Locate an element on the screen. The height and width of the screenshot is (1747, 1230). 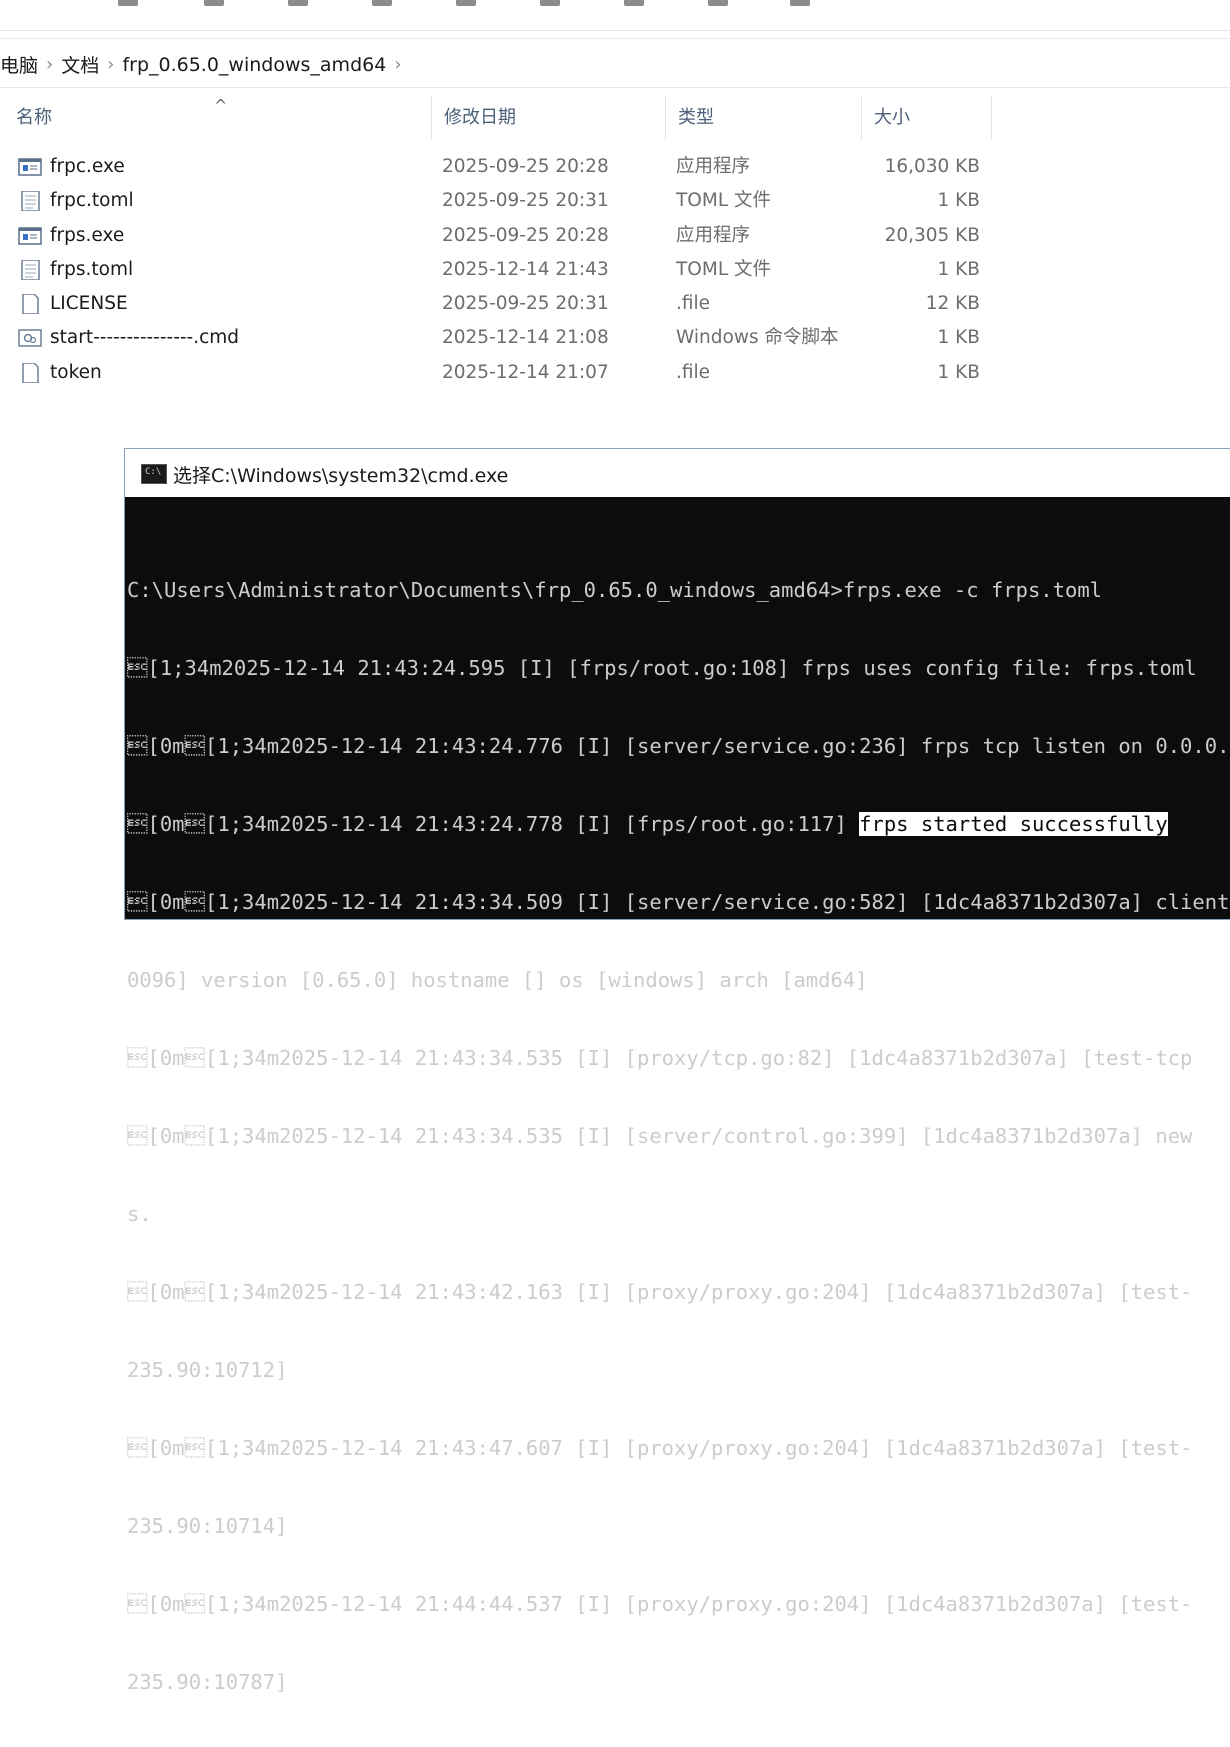
file-size: 16,030 KB is located at coordinates (932, 166).